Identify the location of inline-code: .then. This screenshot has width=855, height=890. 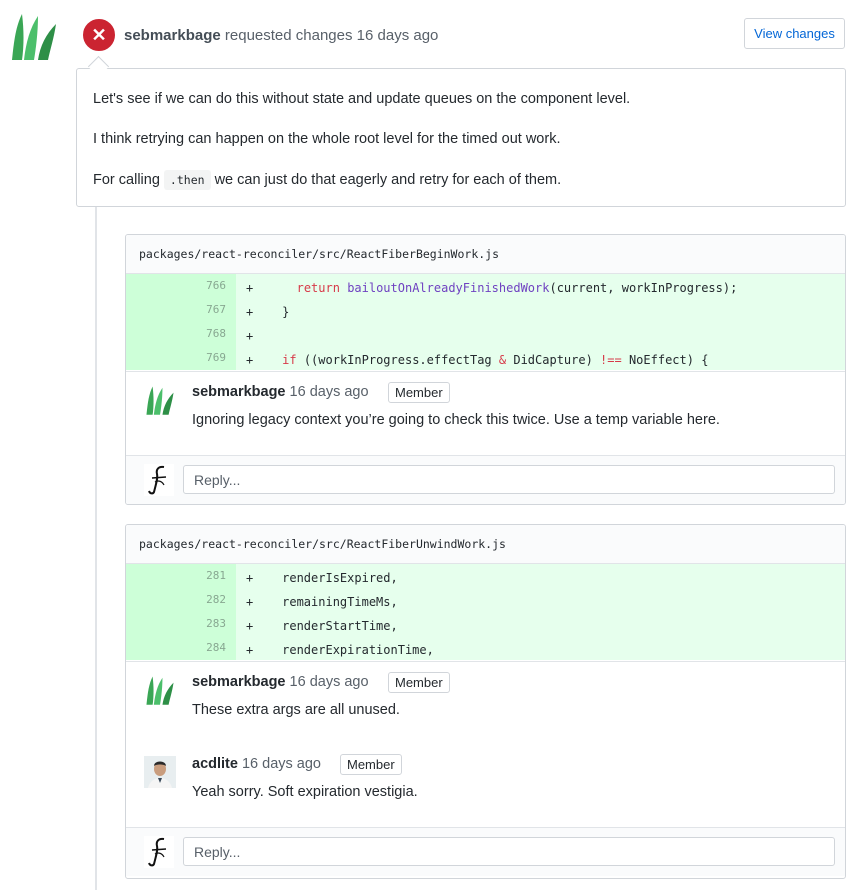
(187, 180).